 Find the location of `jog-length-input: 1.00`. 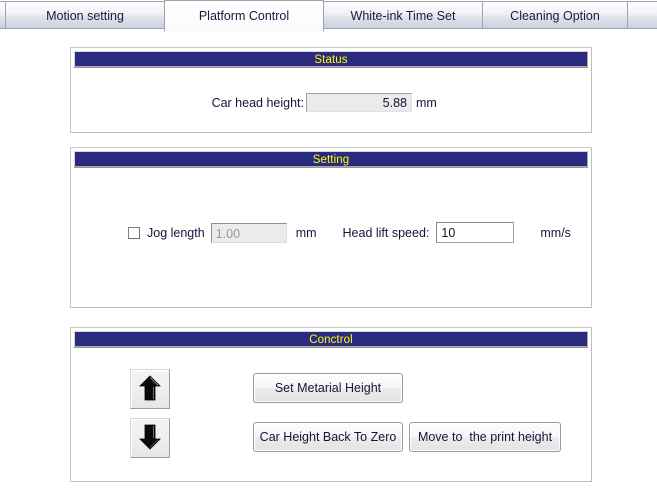

jog-length-input: 1.00 is located at coordinates (248, 232).